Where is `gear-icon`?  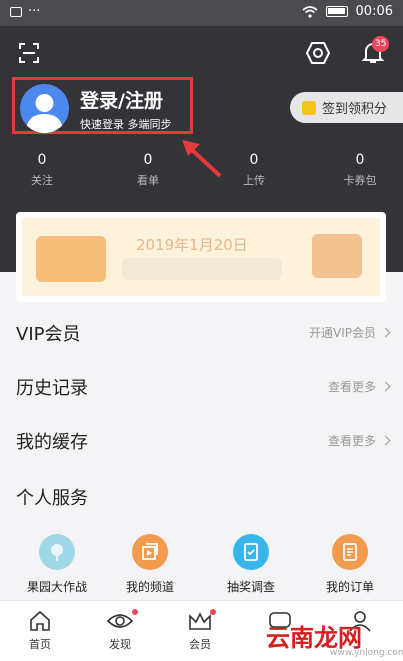 gear-icon is located at coordinates (318, 53).